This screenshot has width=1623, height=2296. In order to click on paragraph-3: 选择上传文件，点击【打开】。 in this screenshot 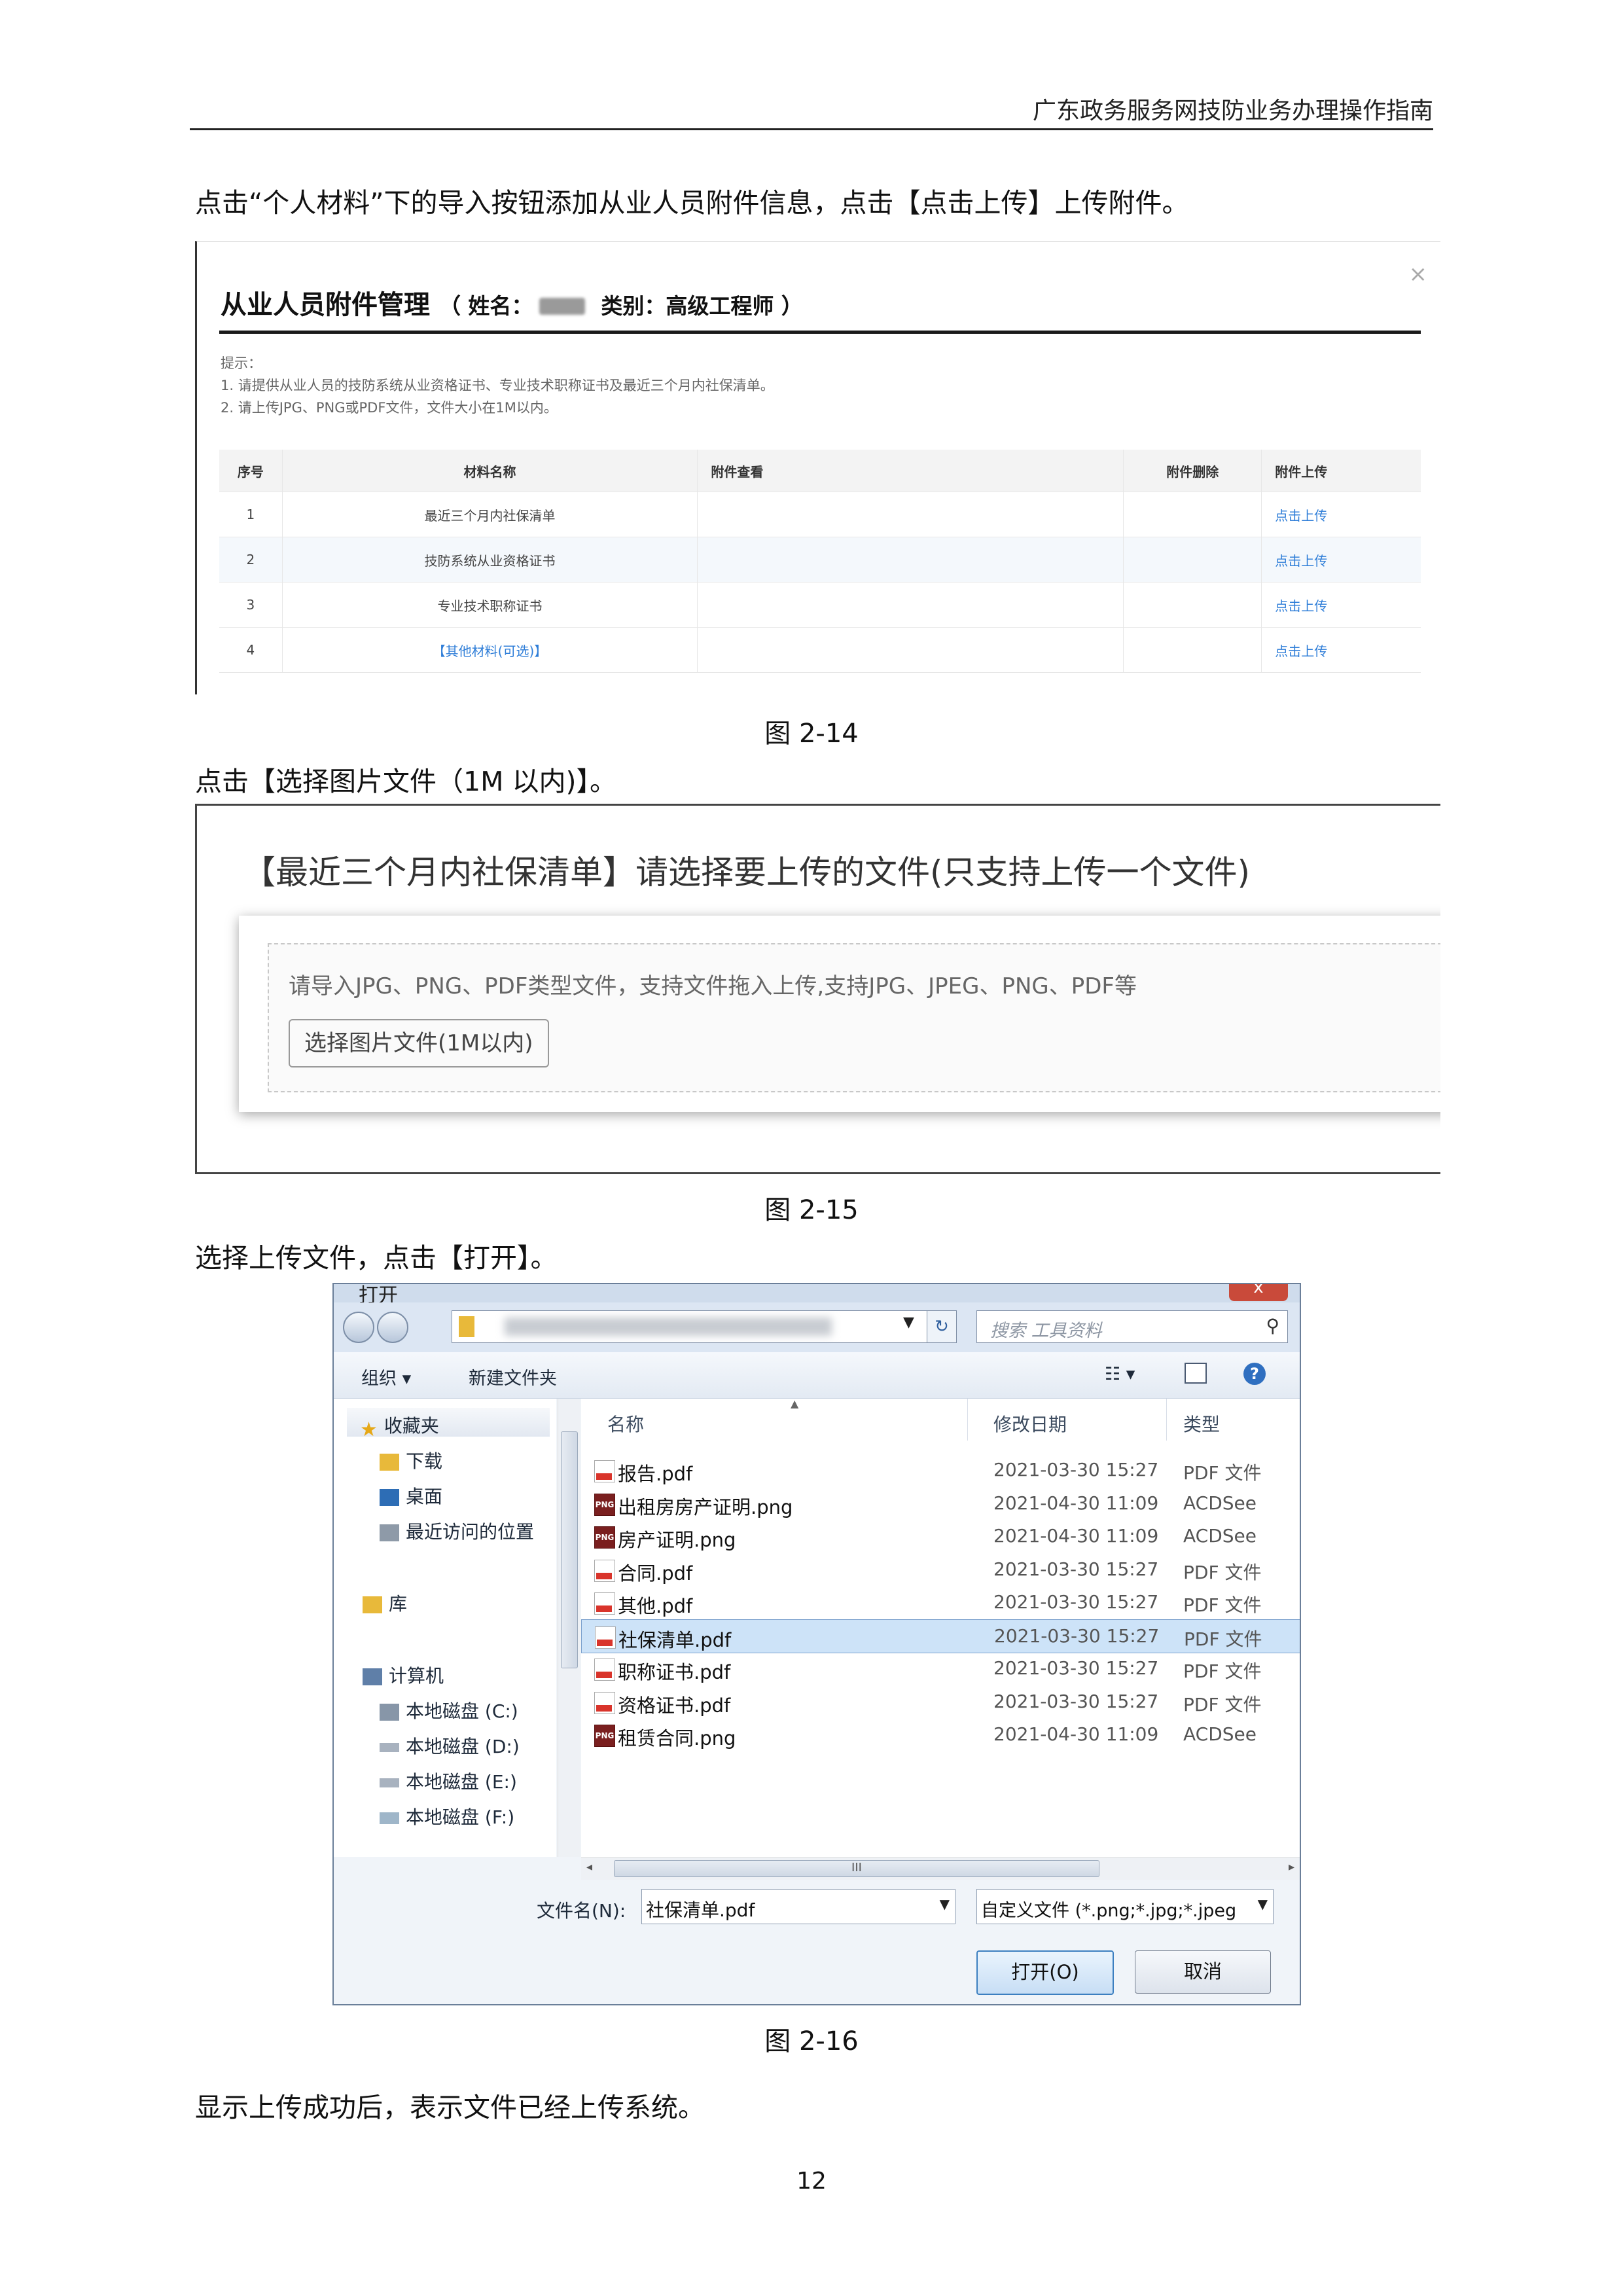, I will do `click(376, 1258)`.